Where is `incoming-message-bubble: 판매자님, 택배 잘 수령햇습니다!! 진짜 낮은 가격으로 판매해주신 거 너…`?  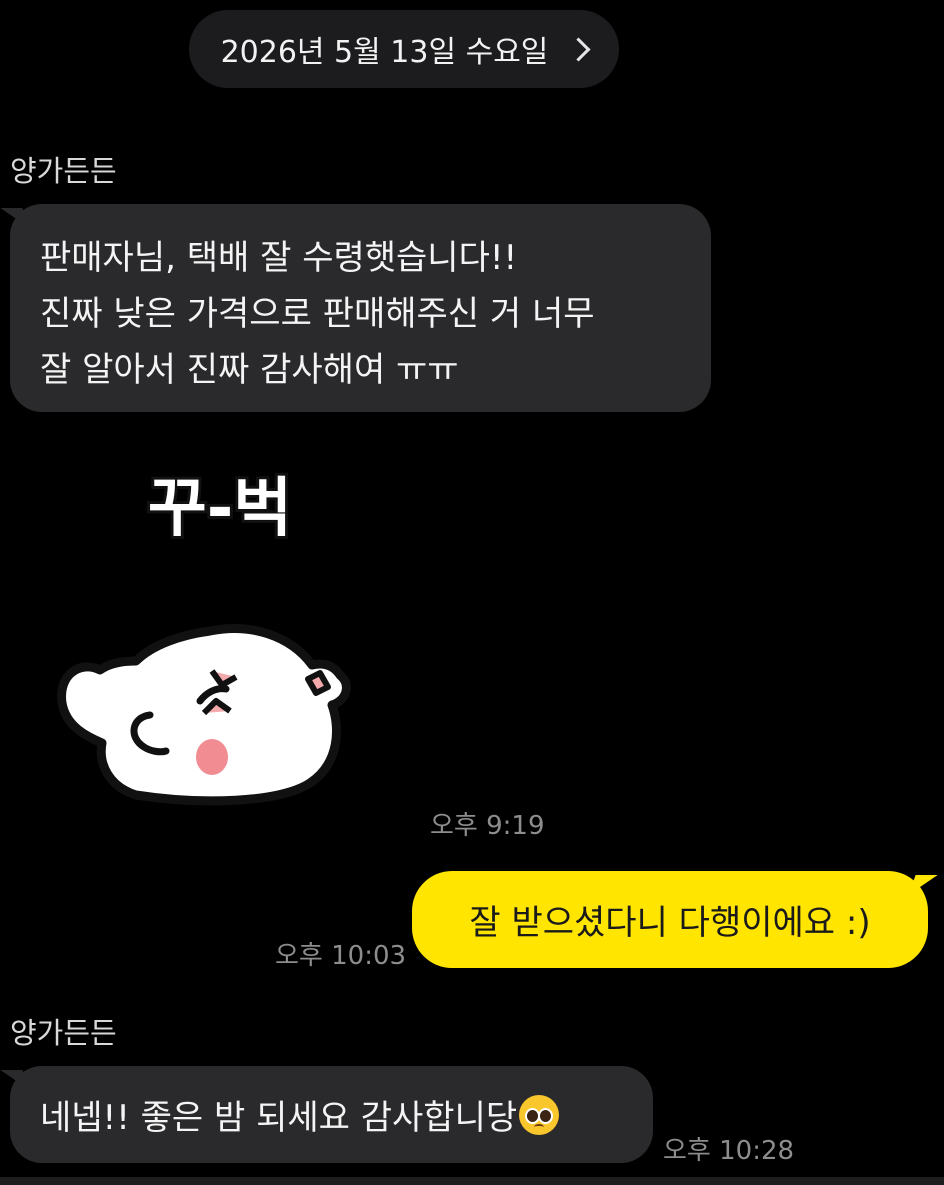 incoming-message-bubble: 판매자님, 택배 잘 수령햇습니다!! 진짜 낮은 가격으로 판매해주신 거 너… is located at coordinates (355, 308).